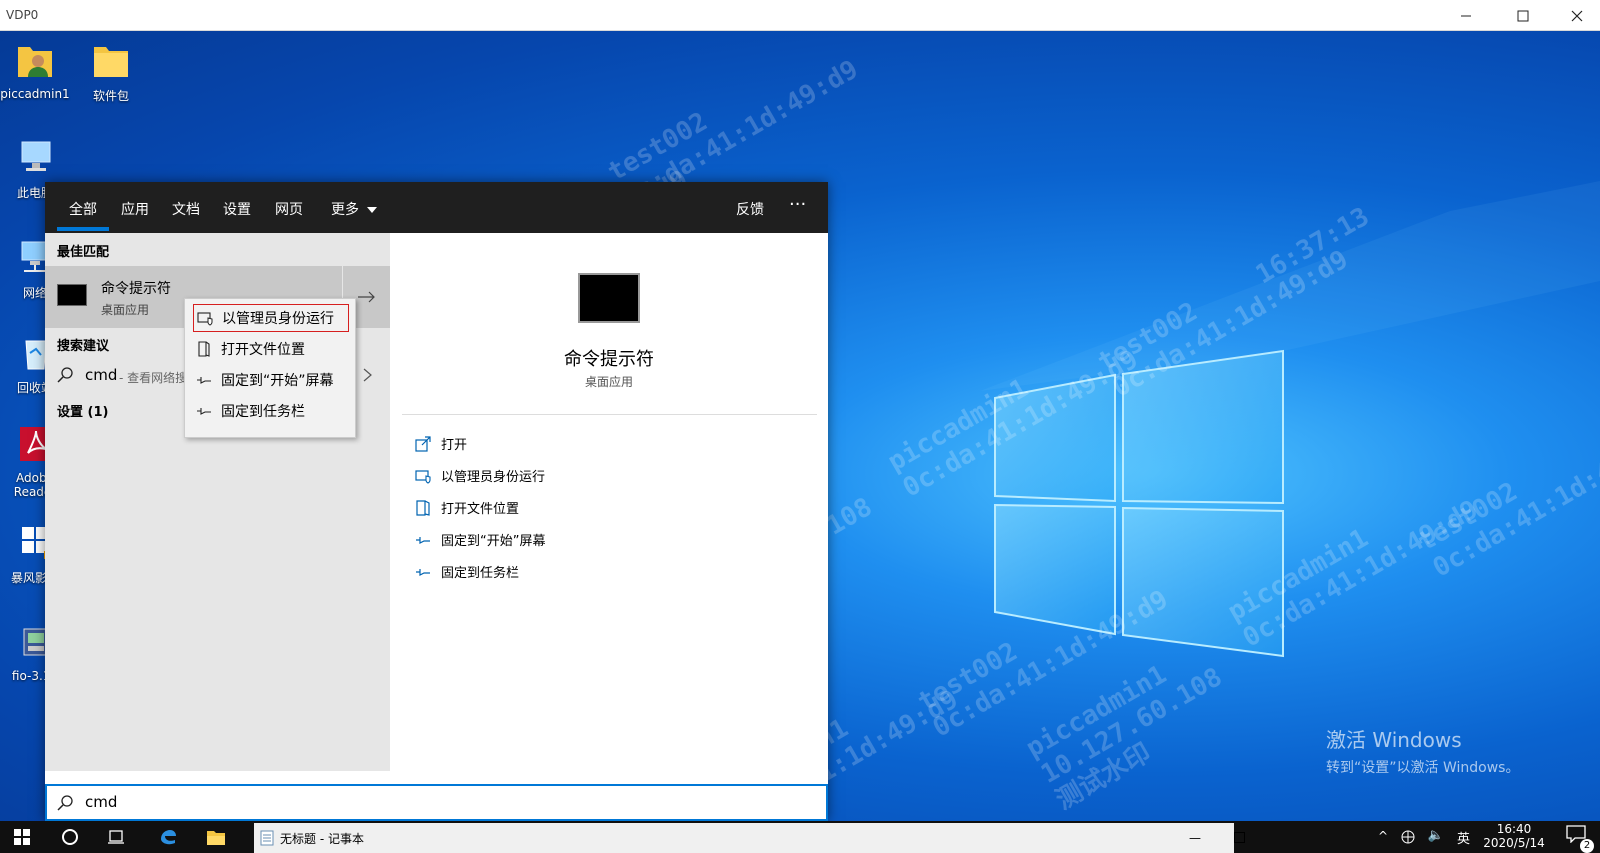 This screenshot has width=1600, height=853. I want to click on file-explorer-button, so click(216, 837).